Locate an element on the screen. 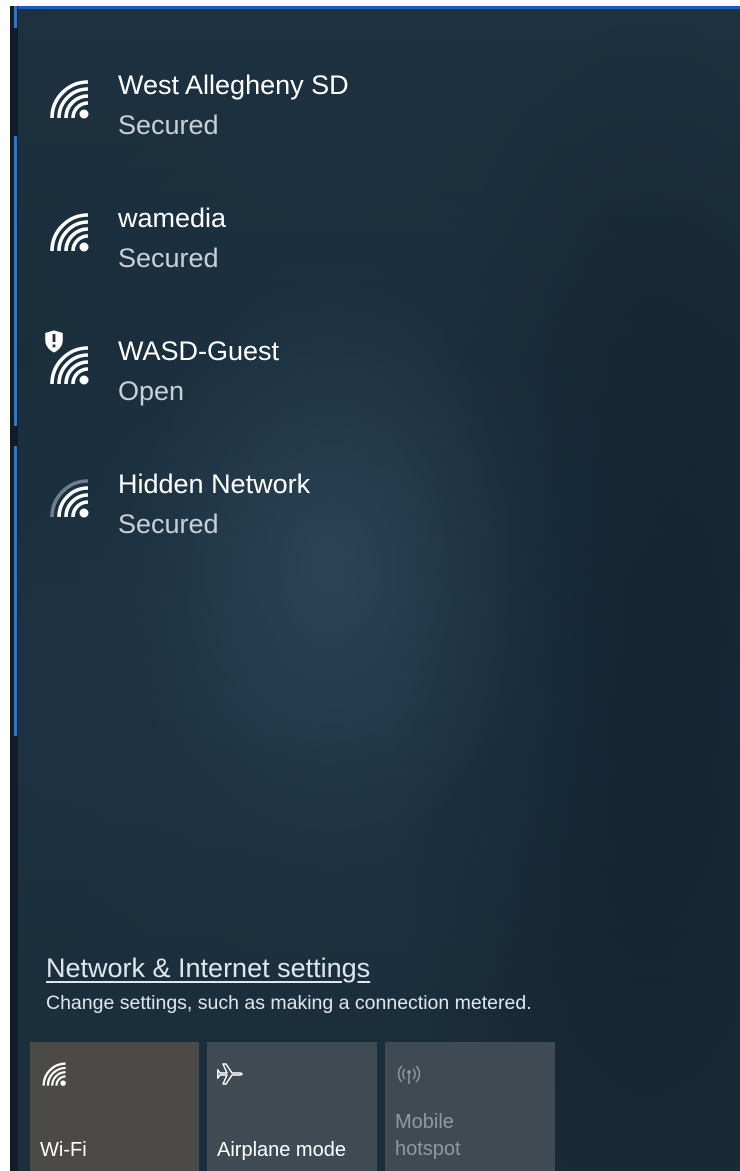  network-name: West Allegheny SD is located at coordinates (233, 85).